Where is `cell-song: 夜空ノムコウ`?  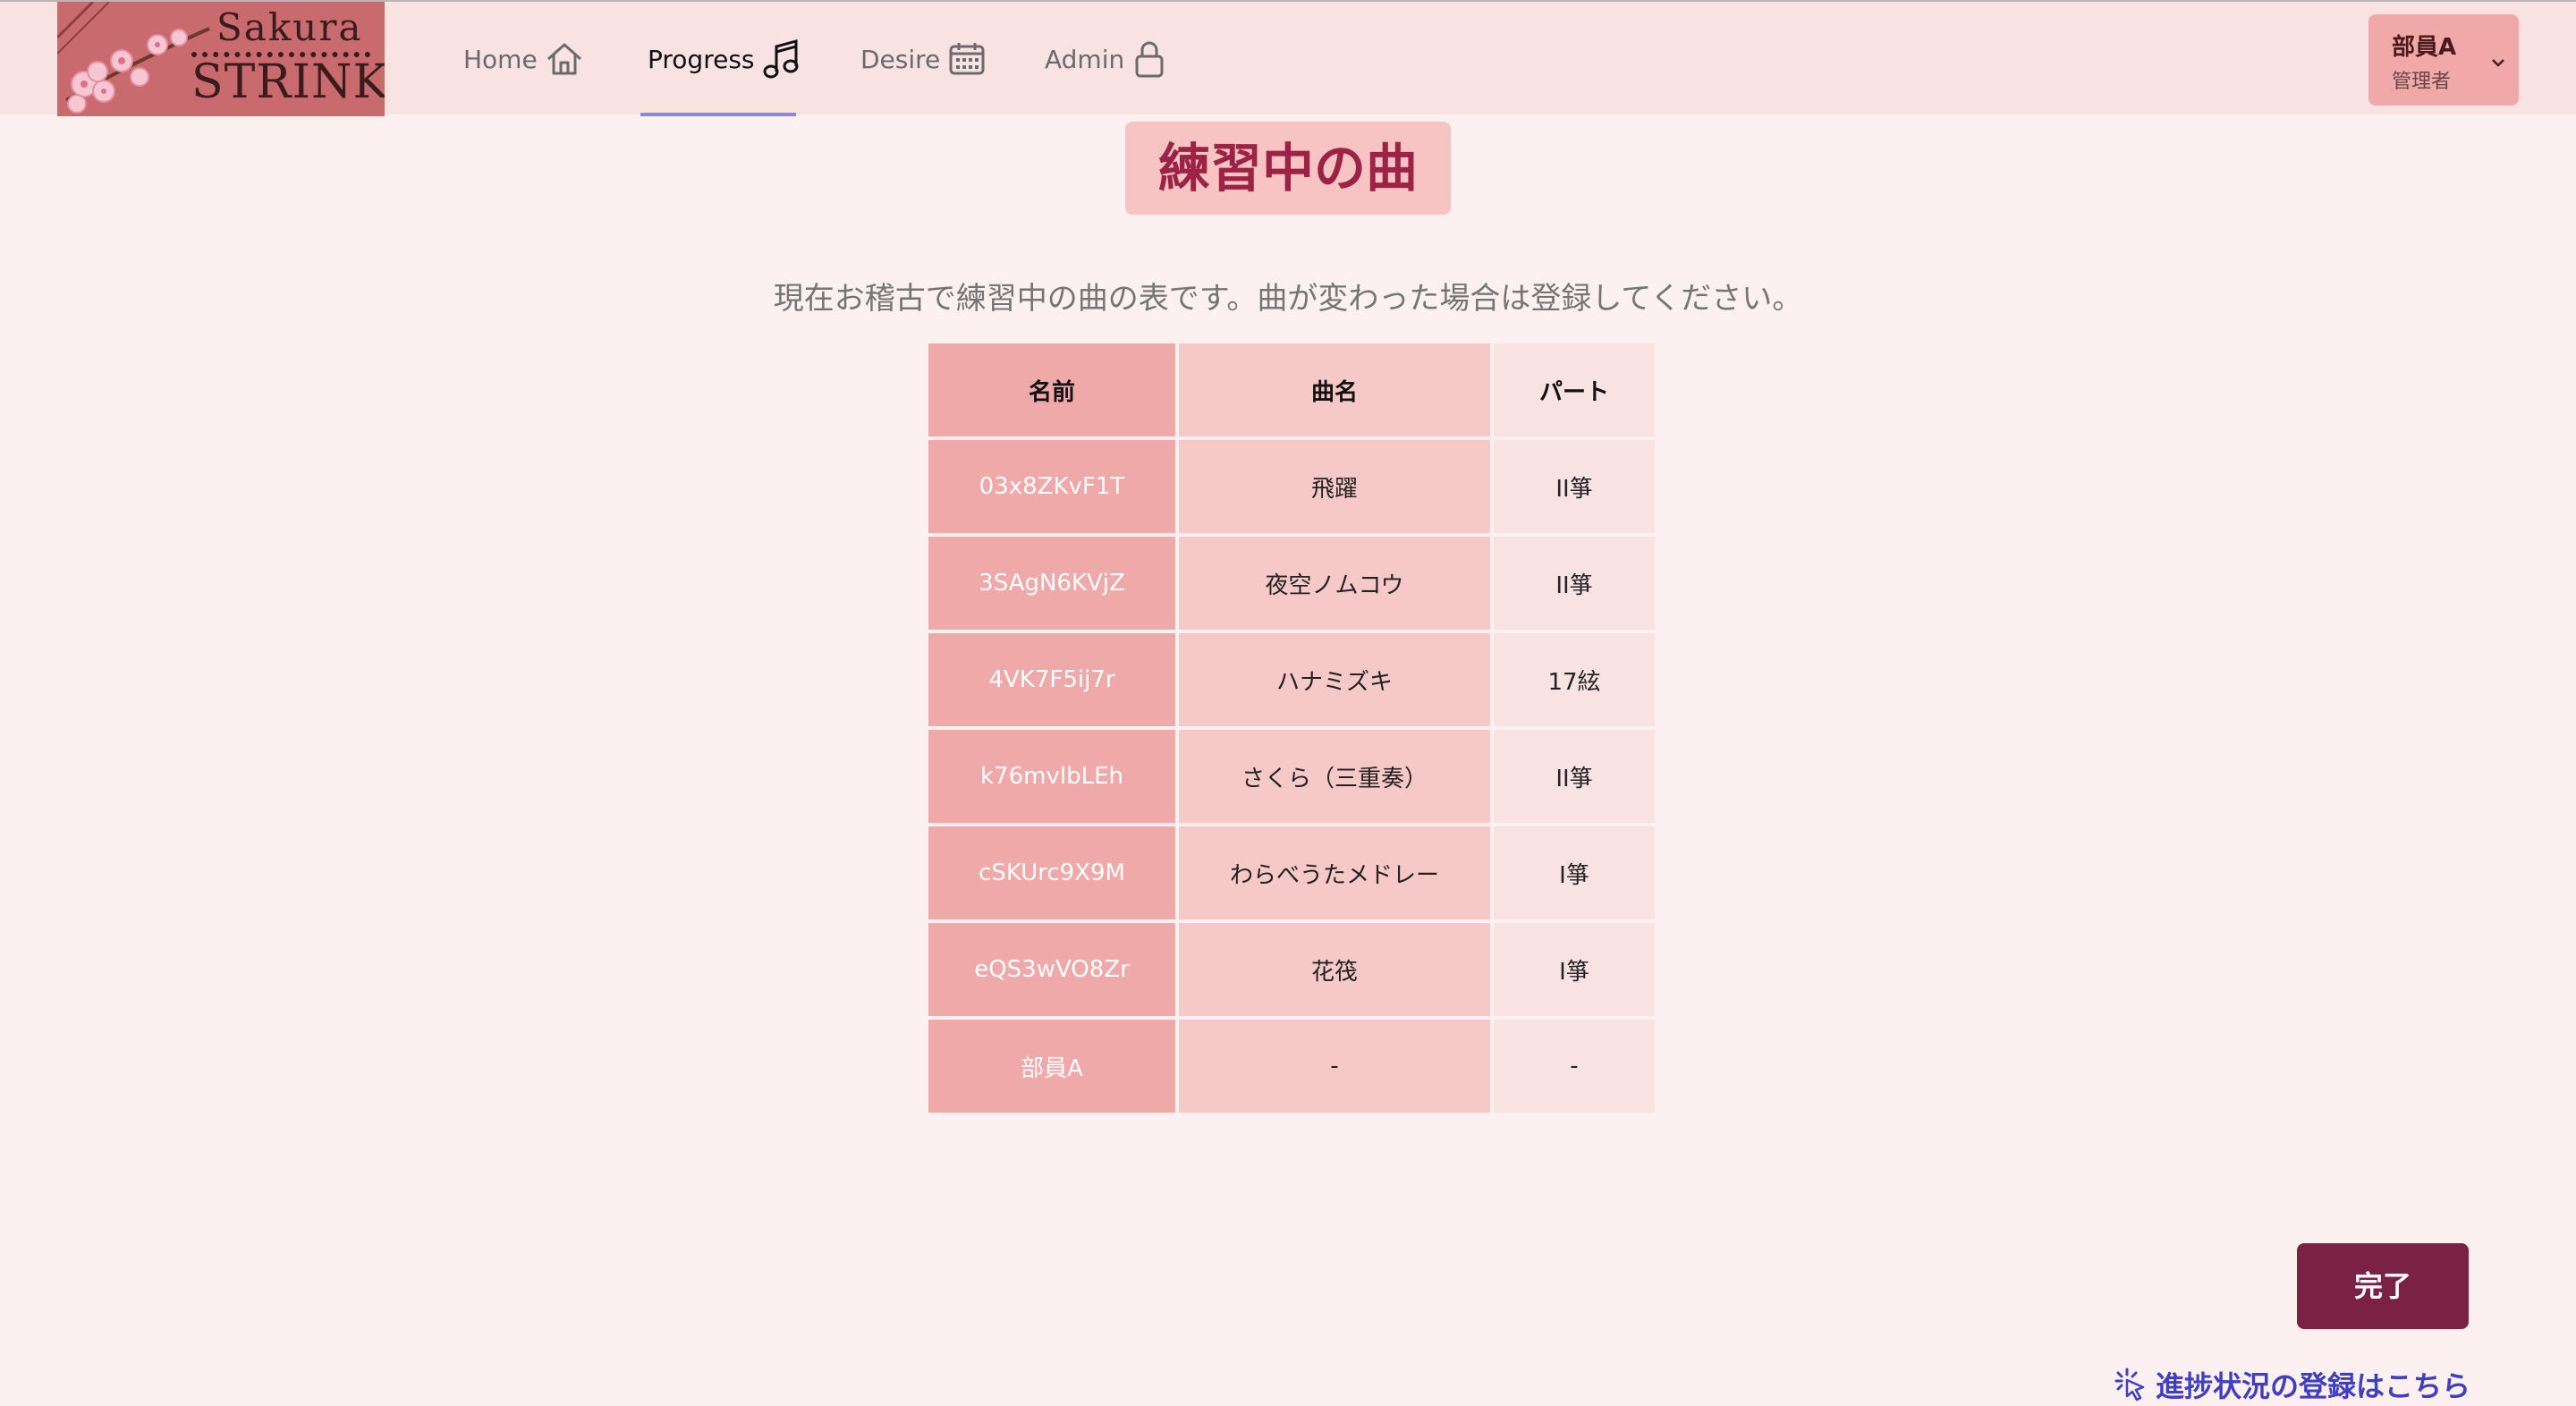 cell-song: 夜空ノムコウ is located at coordinates (1334, 584).